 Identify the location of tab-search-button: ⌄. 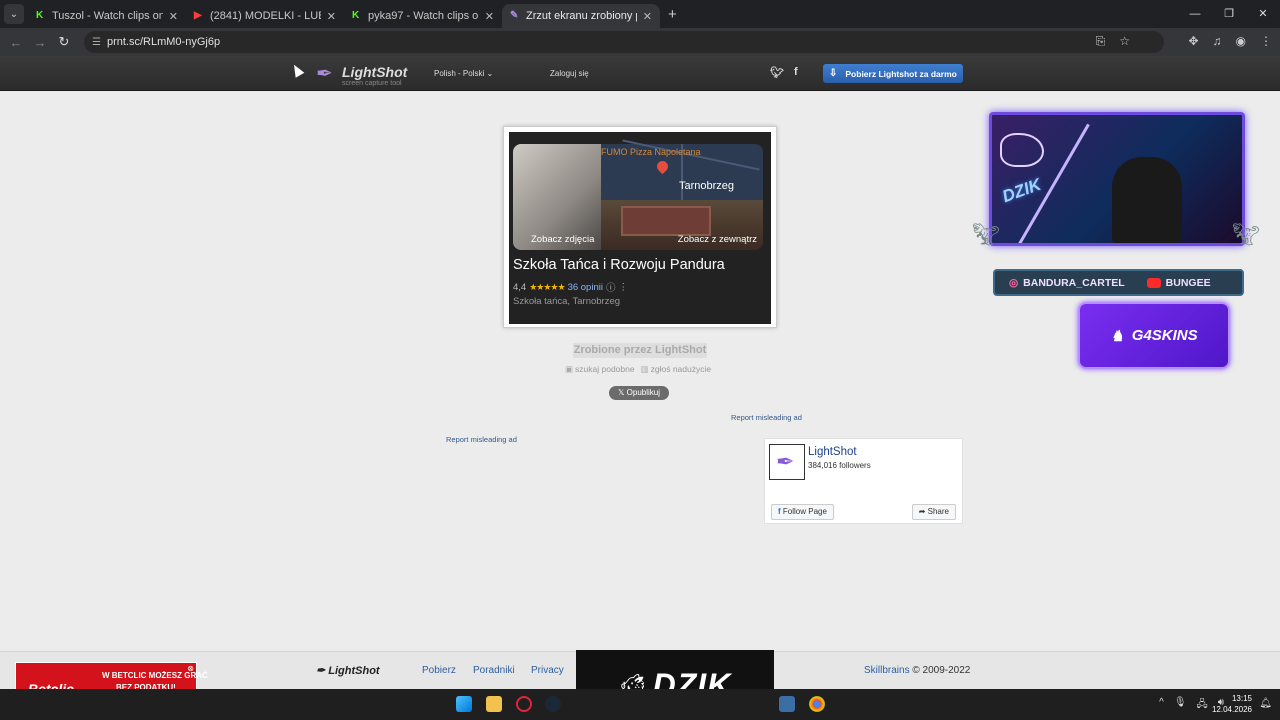
(14, 14).